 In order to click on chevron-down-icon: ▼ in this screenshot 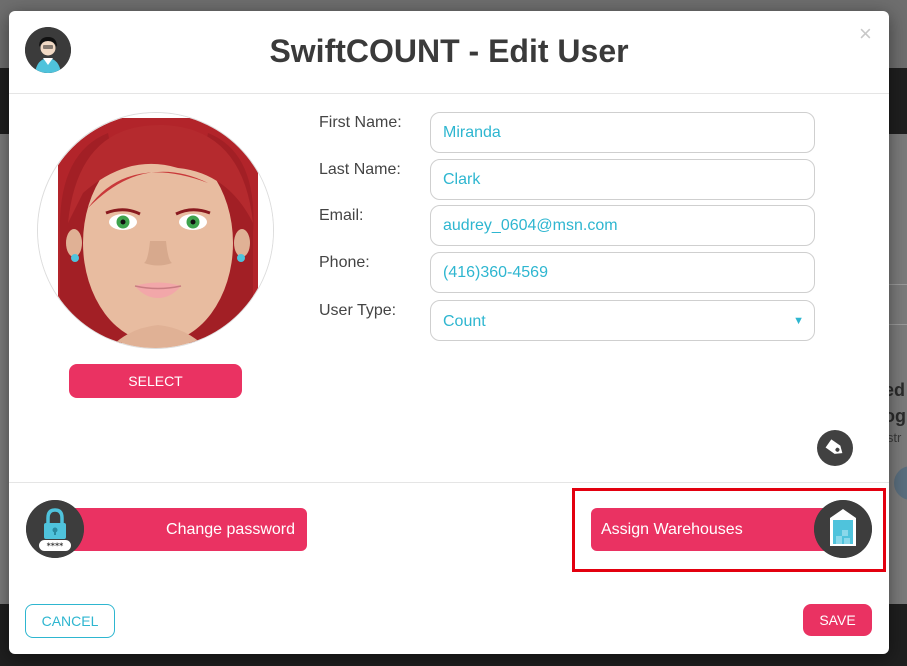, I will do `click(798, 321)`.